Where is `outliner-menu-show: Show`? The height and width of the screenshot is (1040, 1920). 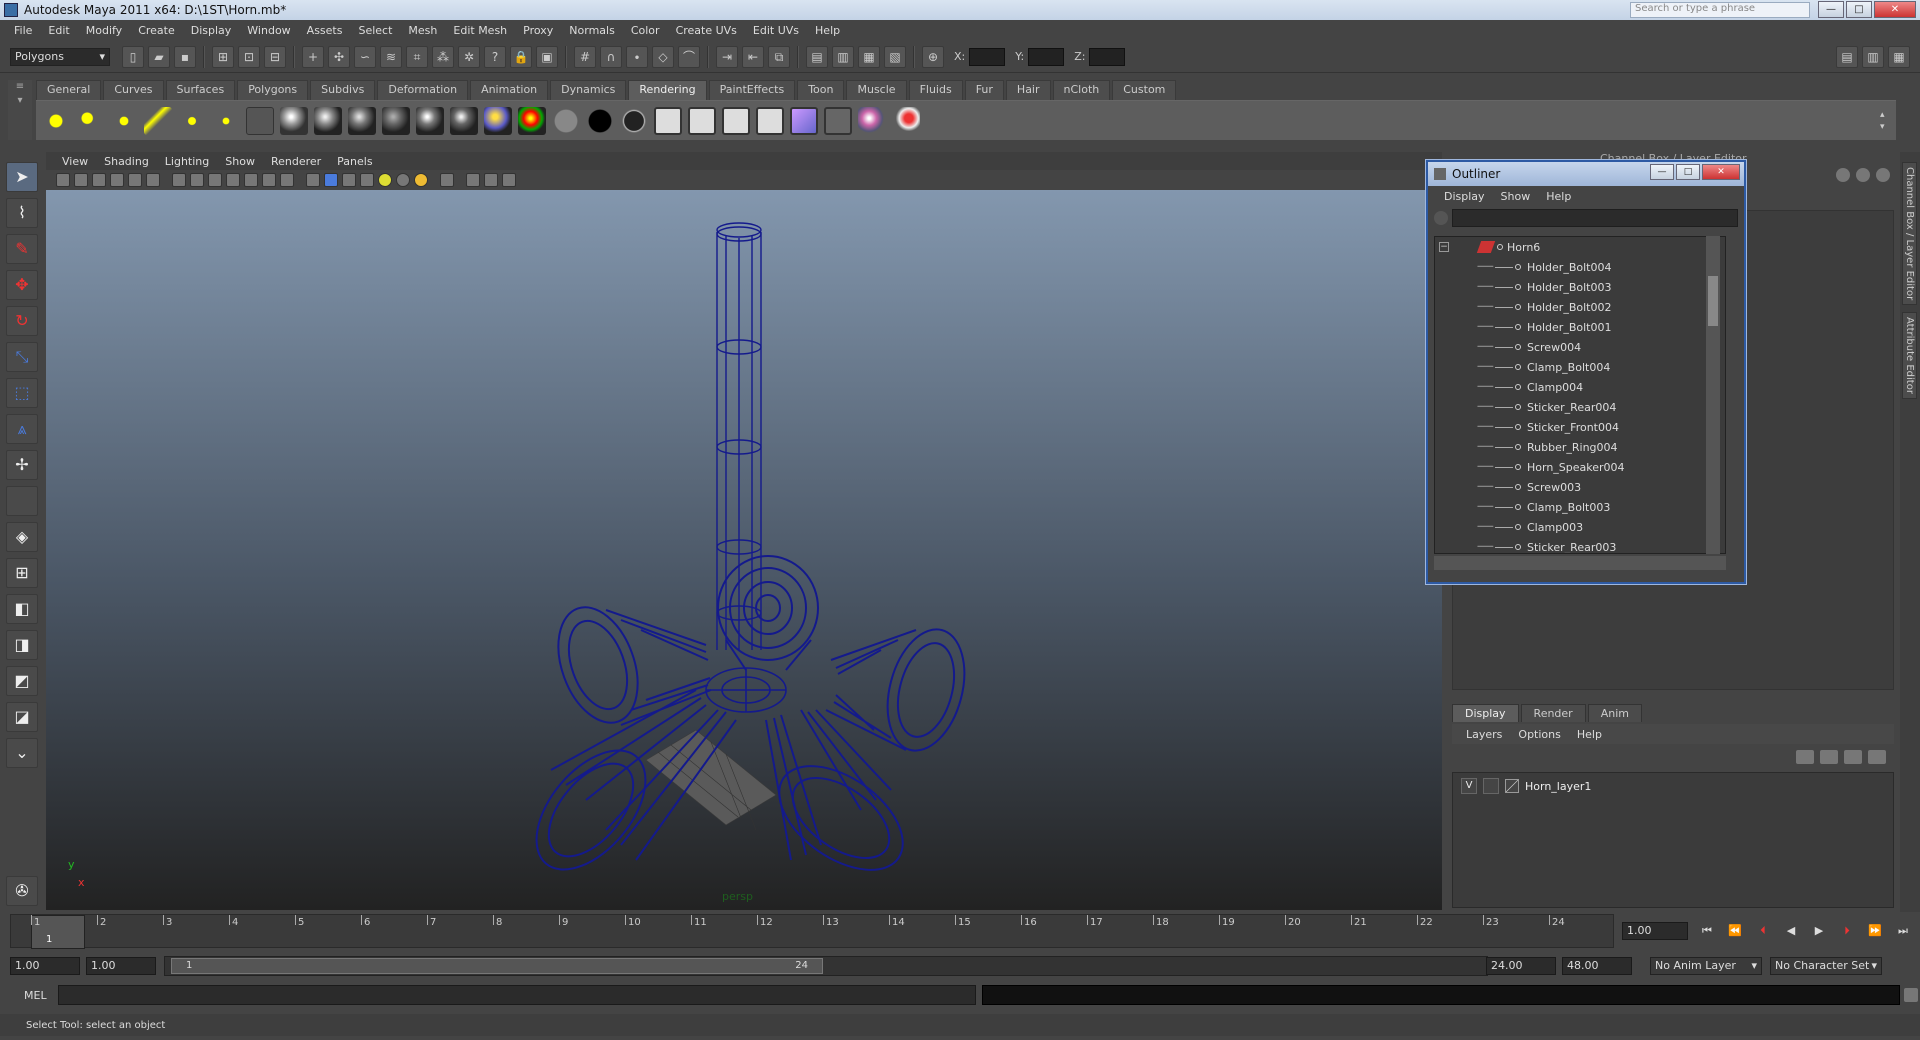
outliner-menu-show: Show is located at coordinates (1516, 196).